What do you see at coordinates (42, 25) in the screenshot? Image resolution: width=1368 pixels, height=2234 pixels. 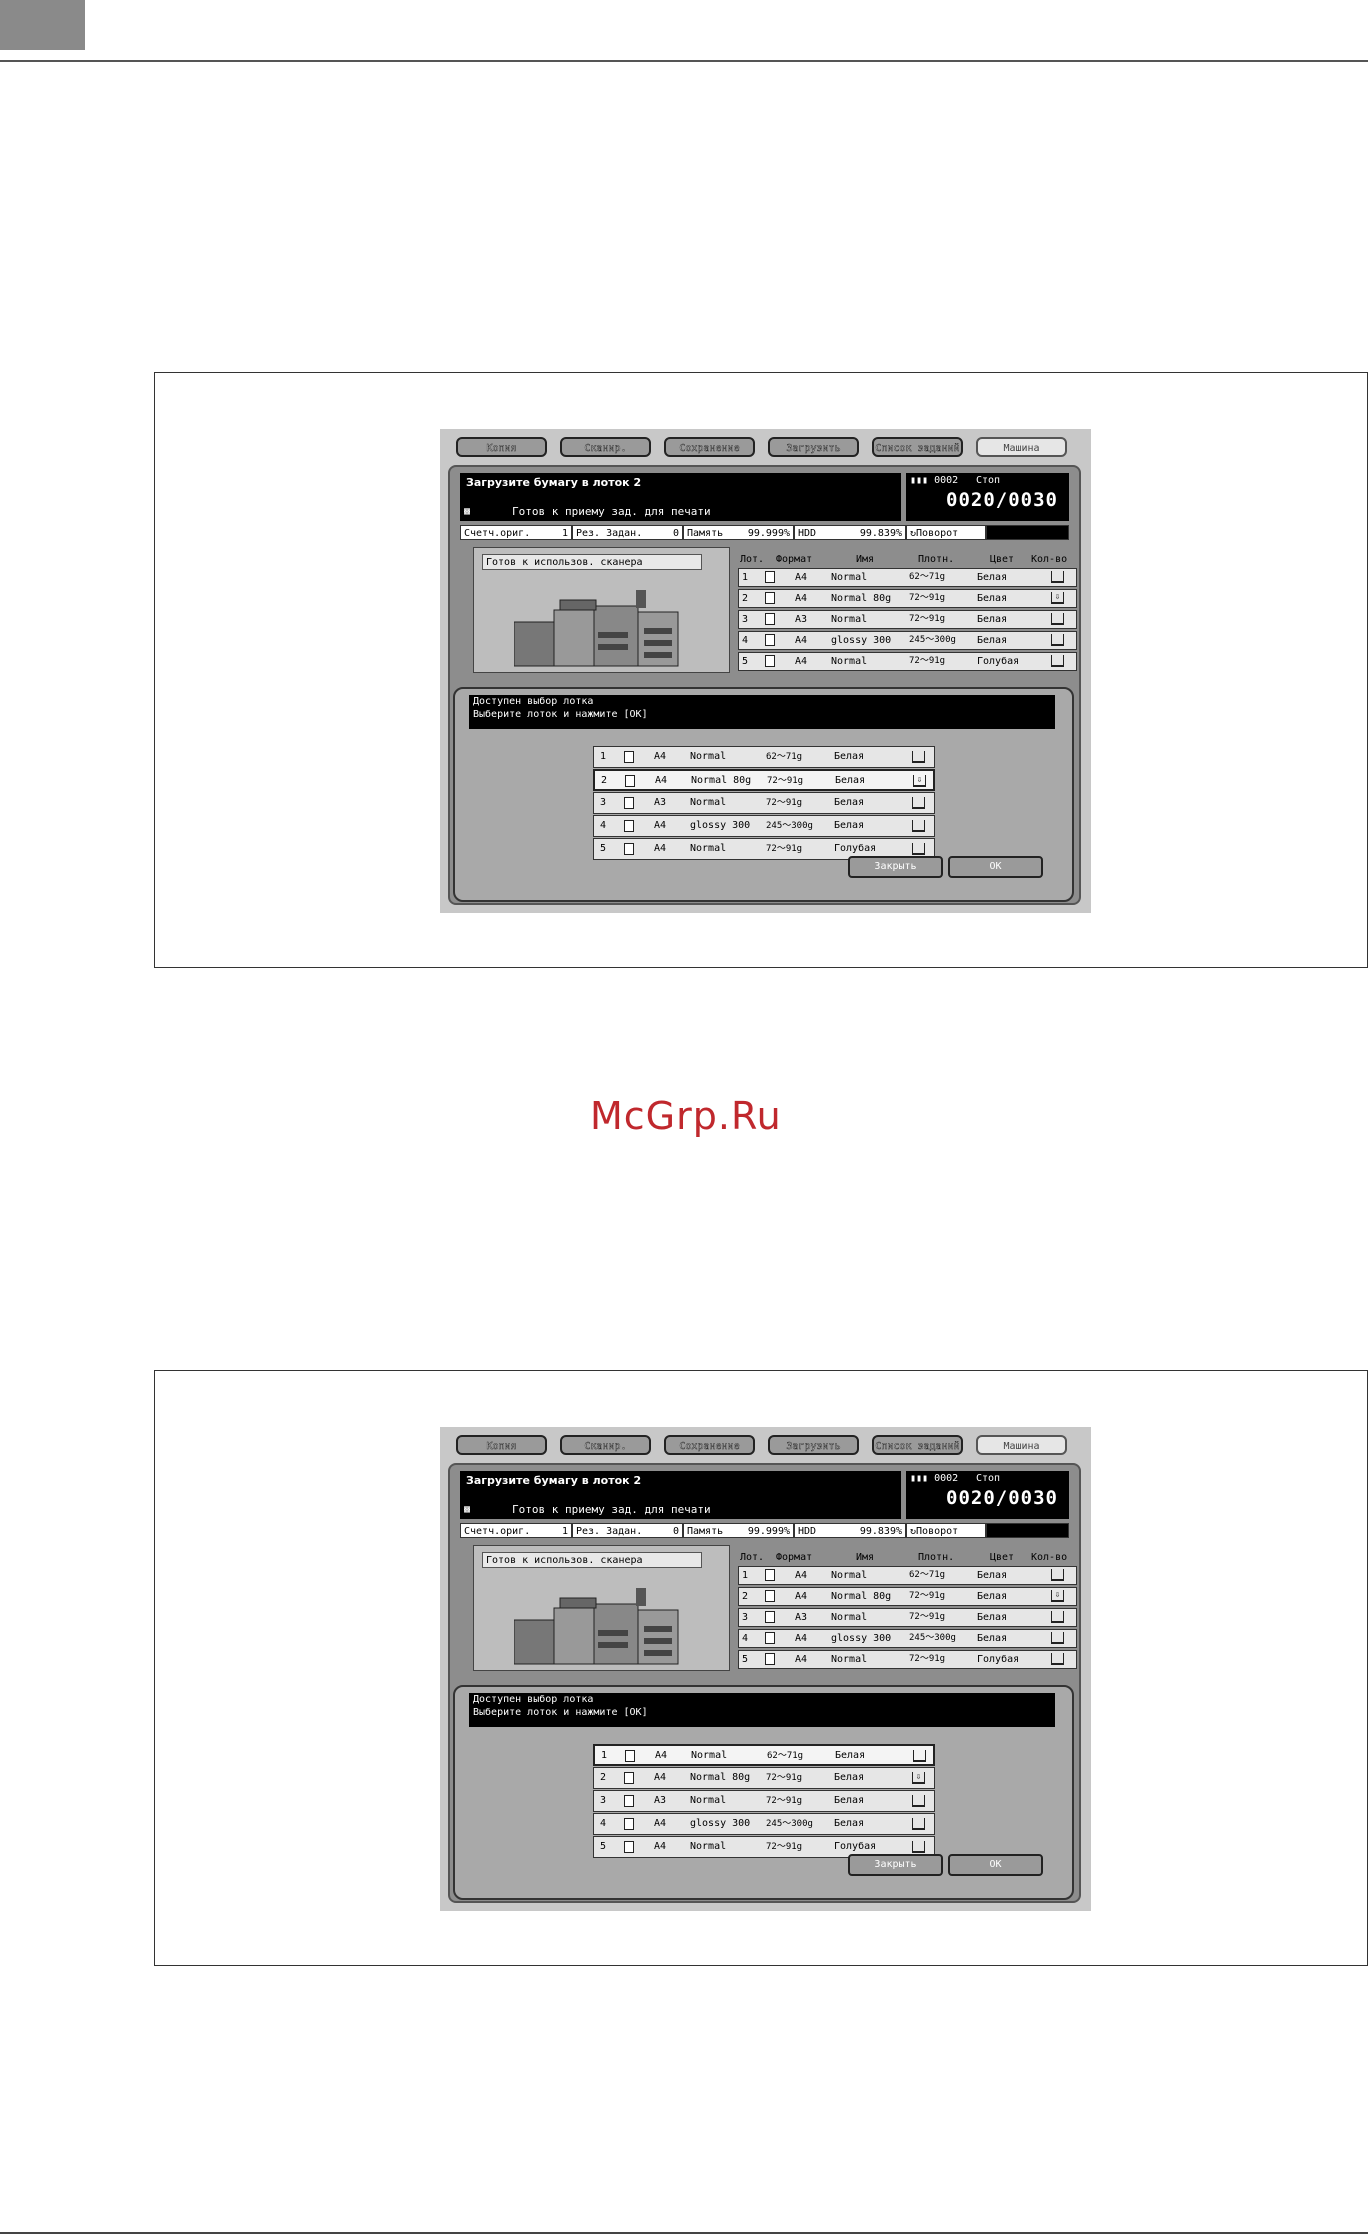 I see `page-corner-marker` at bounding box center [42, 25].